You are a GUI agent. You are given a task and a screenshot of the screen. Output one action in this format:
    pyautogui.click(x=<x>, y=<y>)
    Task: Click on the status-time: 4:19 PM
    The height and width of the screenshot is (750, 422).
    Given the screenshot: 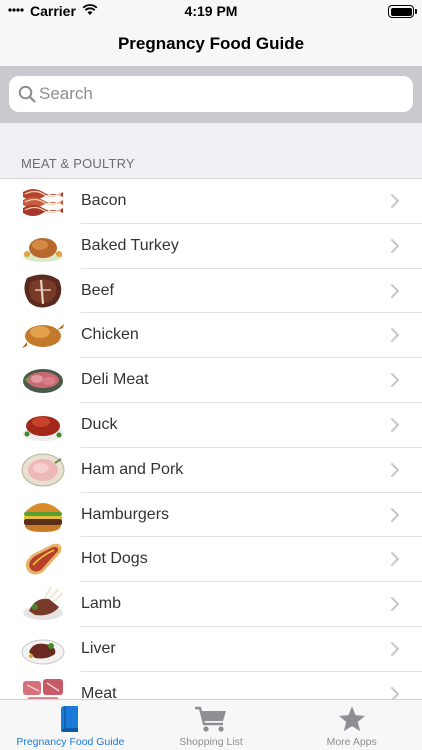 What is the action you would take?
    pyautogui.click(x=211, y=11)
    